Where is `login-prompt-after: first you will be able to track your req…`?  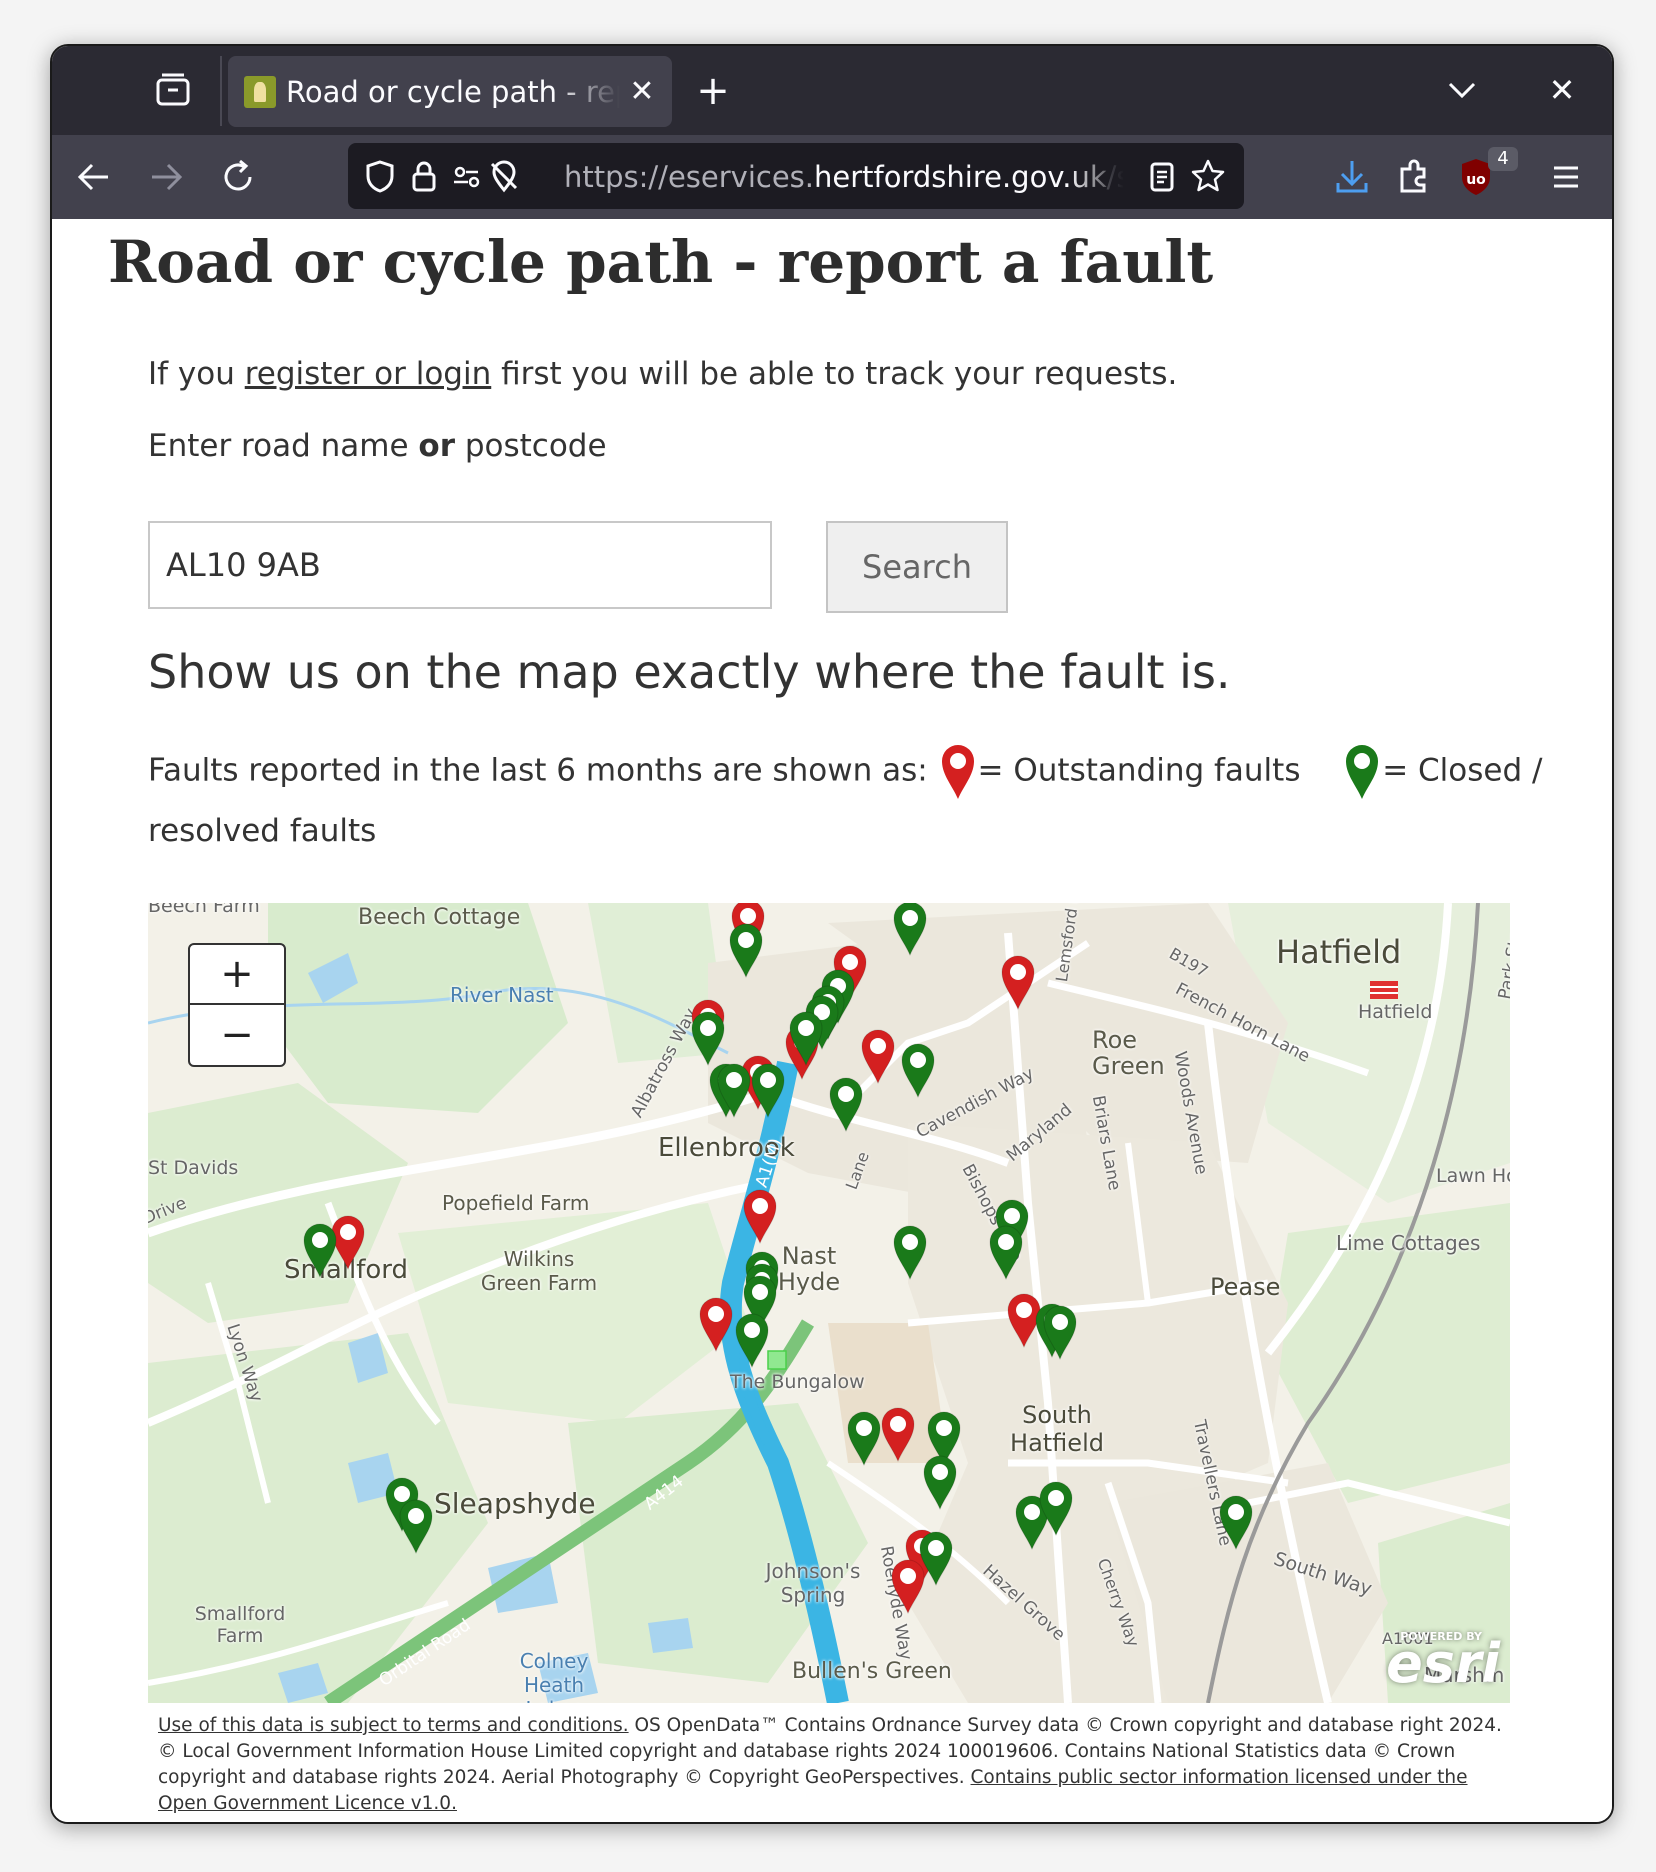
login-prompt-after: first you will be able to track your req… is located at coordinates (834, 374).